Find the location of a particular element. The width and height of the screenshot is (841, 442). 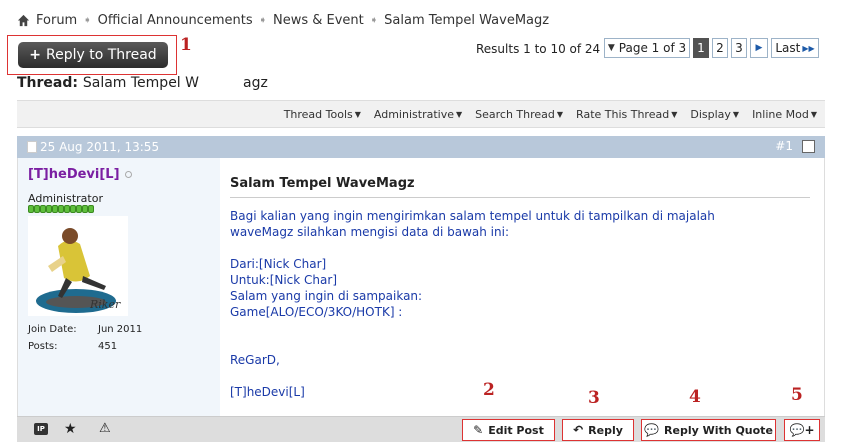

post-line: Untuk:[Nick Char] is located at coordinates (283, 280).